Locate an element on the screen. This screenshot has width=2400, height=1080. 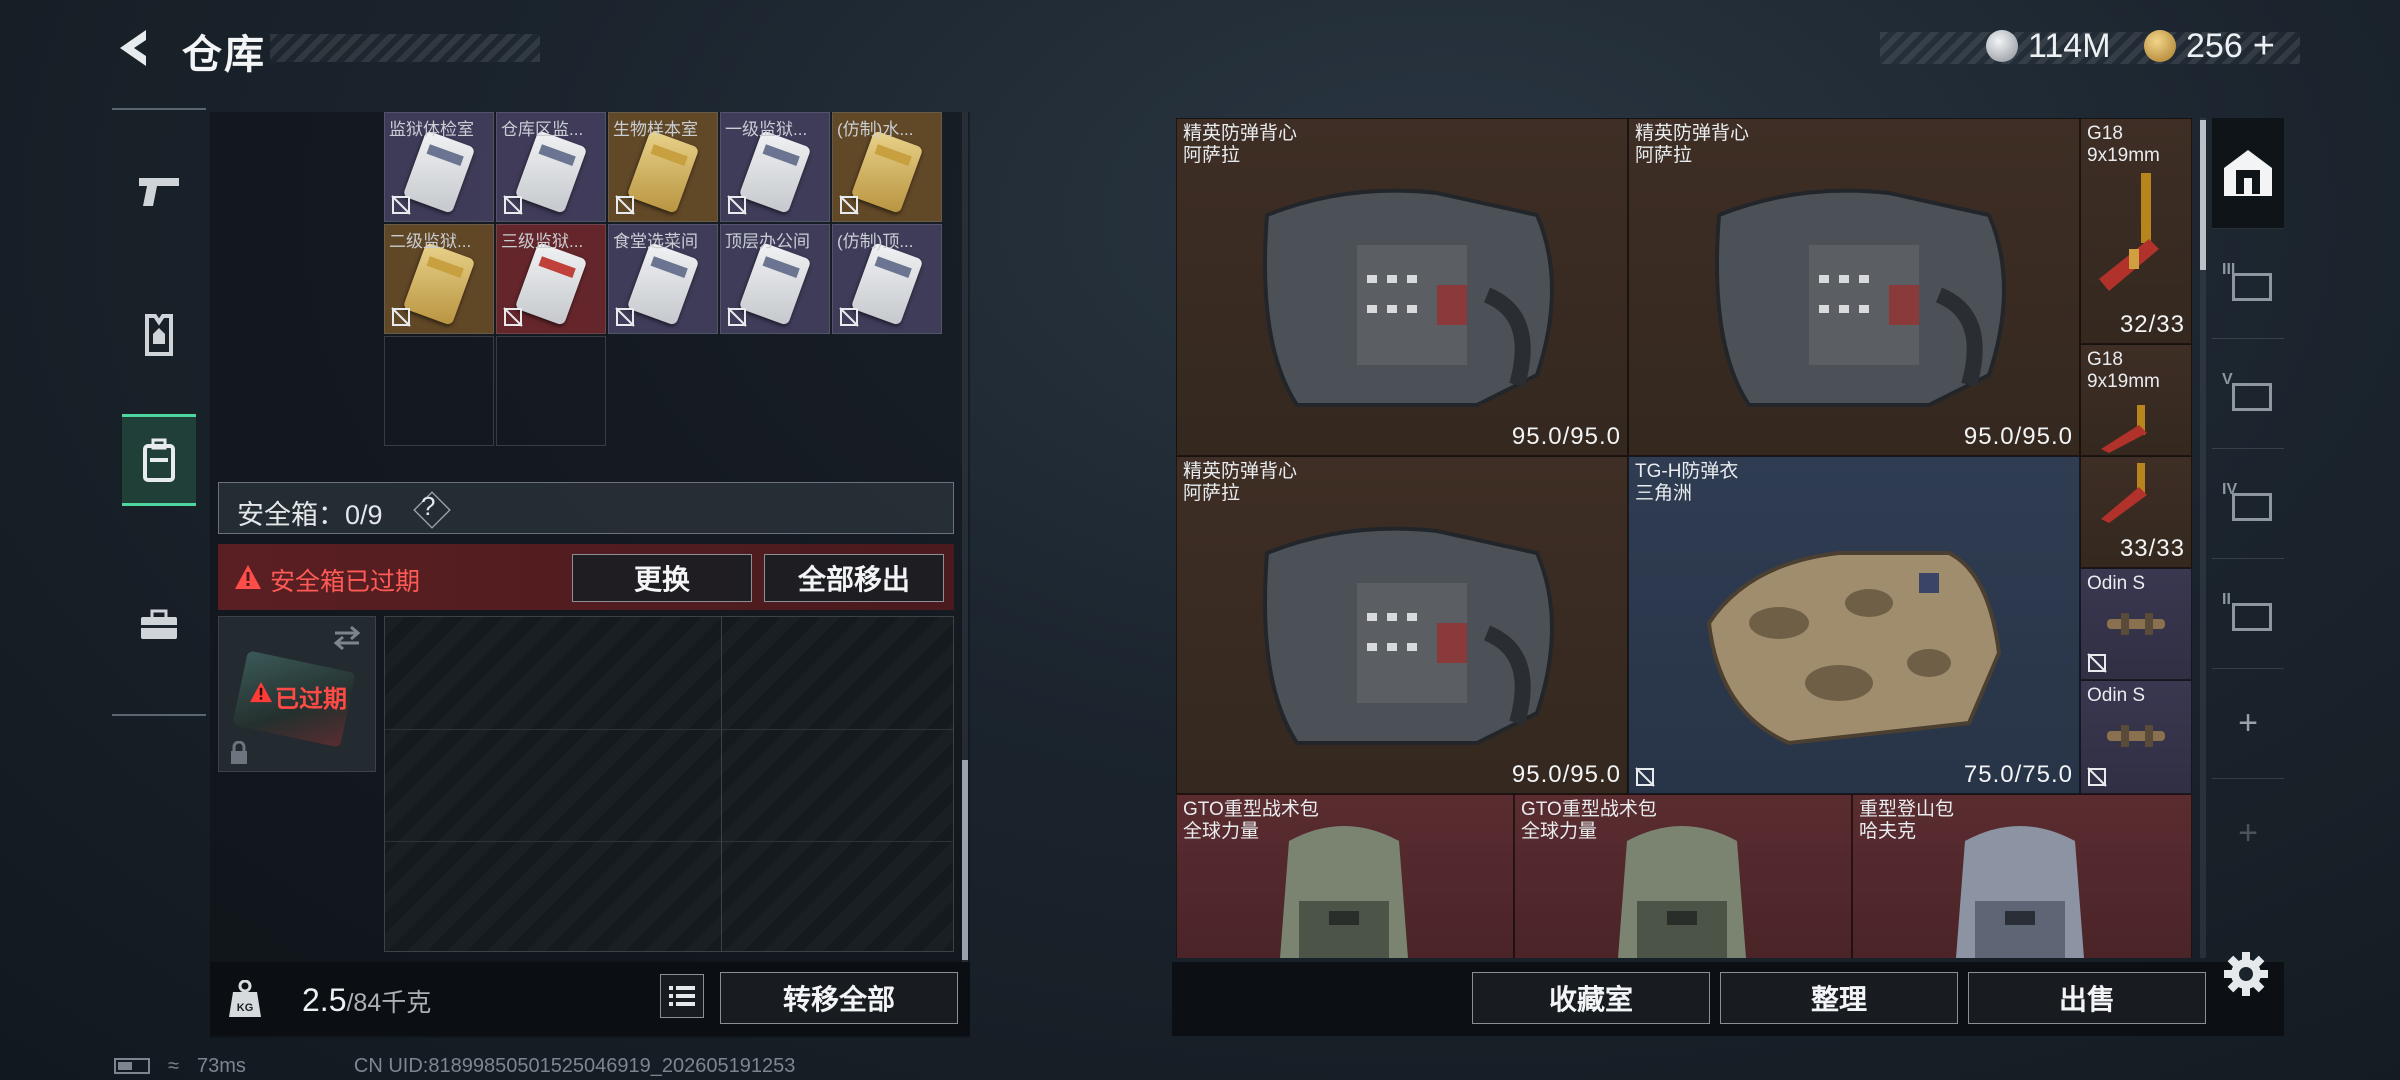
top-bar: 仓库 114M 256 + is located at coordinates (1200, 50).